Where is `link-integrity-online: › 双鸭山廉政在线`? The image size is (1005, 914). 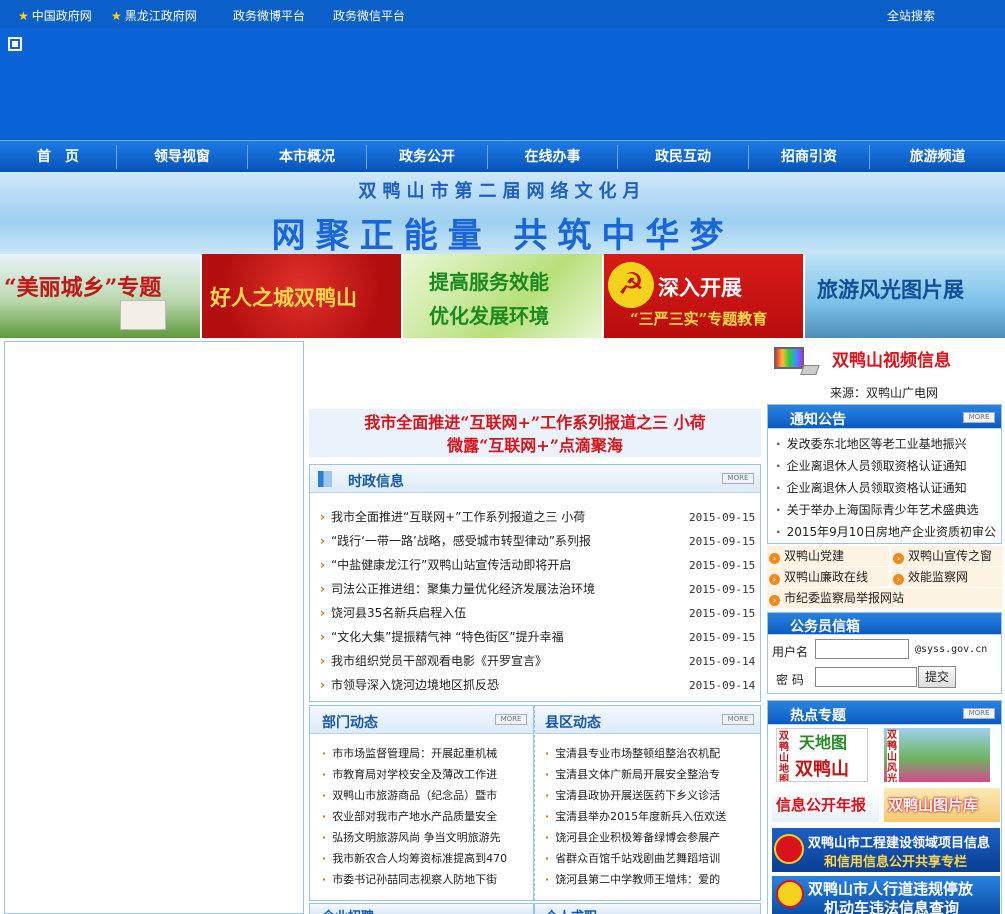 link-integrity-online: › 双鸭山廉政在线 is located at coordinates (828, 577).